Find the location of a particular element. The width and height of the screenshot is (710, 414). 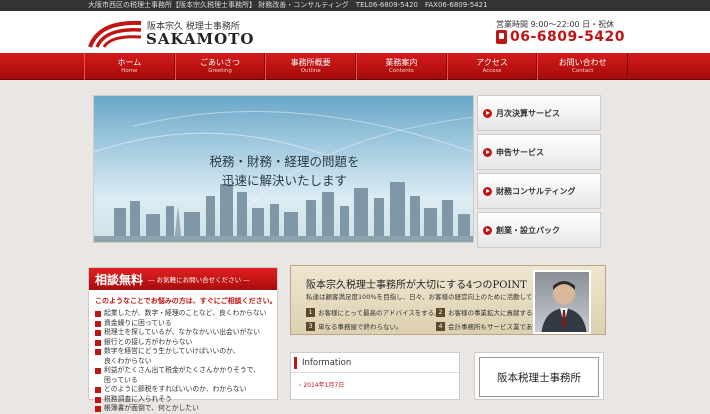

list-item: 起業したが、数字・経理のことなど、良くわからない is located at coordinates (186, 314).